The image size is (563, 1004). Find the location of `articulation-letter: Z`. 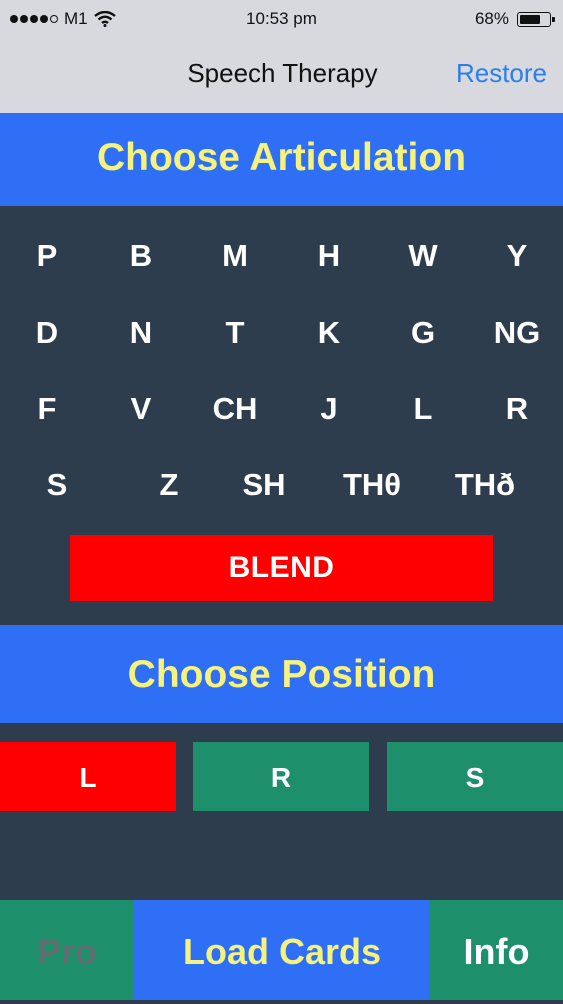

articulation-letter: Z is located at coordinates (169, 485).